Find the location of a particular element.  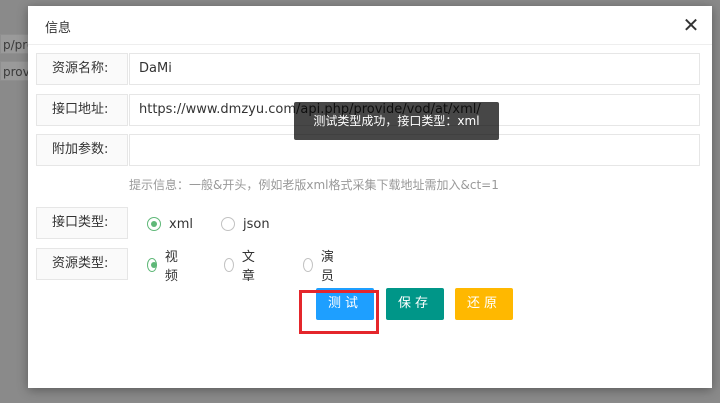

resource-name-row: 资源名称: DaMi is located at coordinates (368, 69).